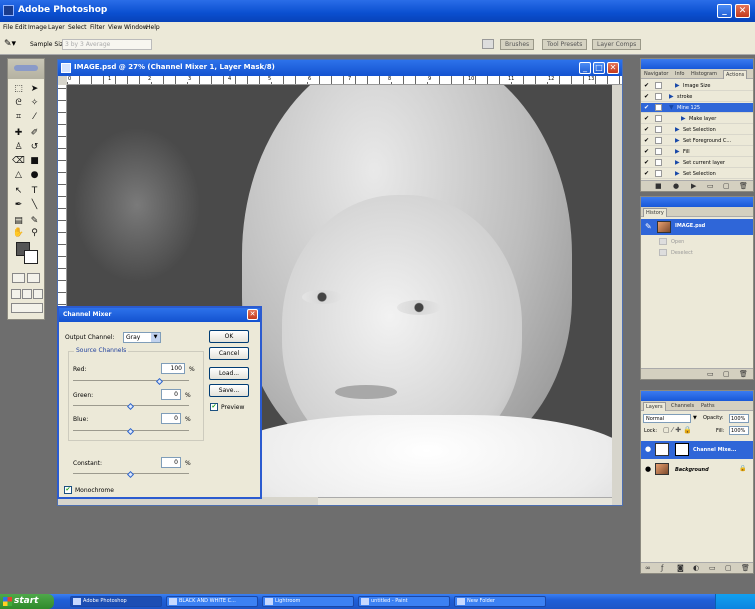  Describe the element at coordinates (77, 27) in the screenshot. I see `menu-select: Select` at that location.